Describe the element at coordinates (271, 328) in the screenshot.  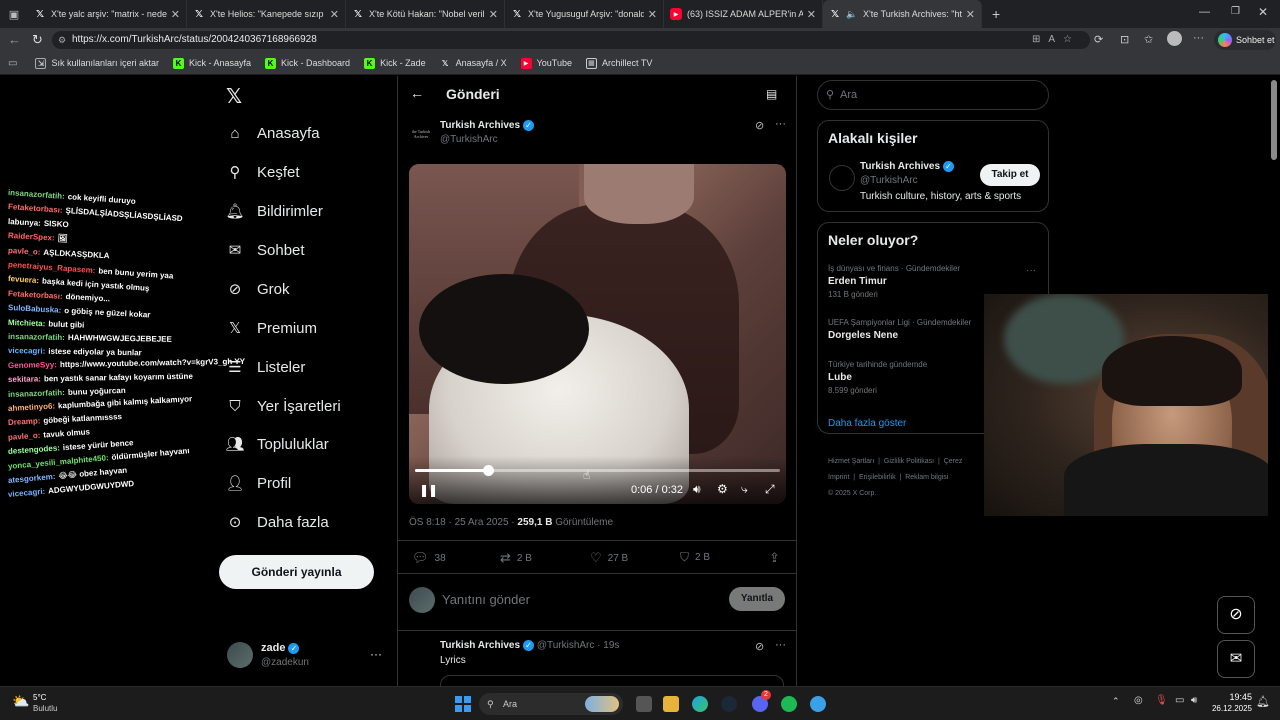
I see `nav-premium: 𝕏 Premium` at that location.